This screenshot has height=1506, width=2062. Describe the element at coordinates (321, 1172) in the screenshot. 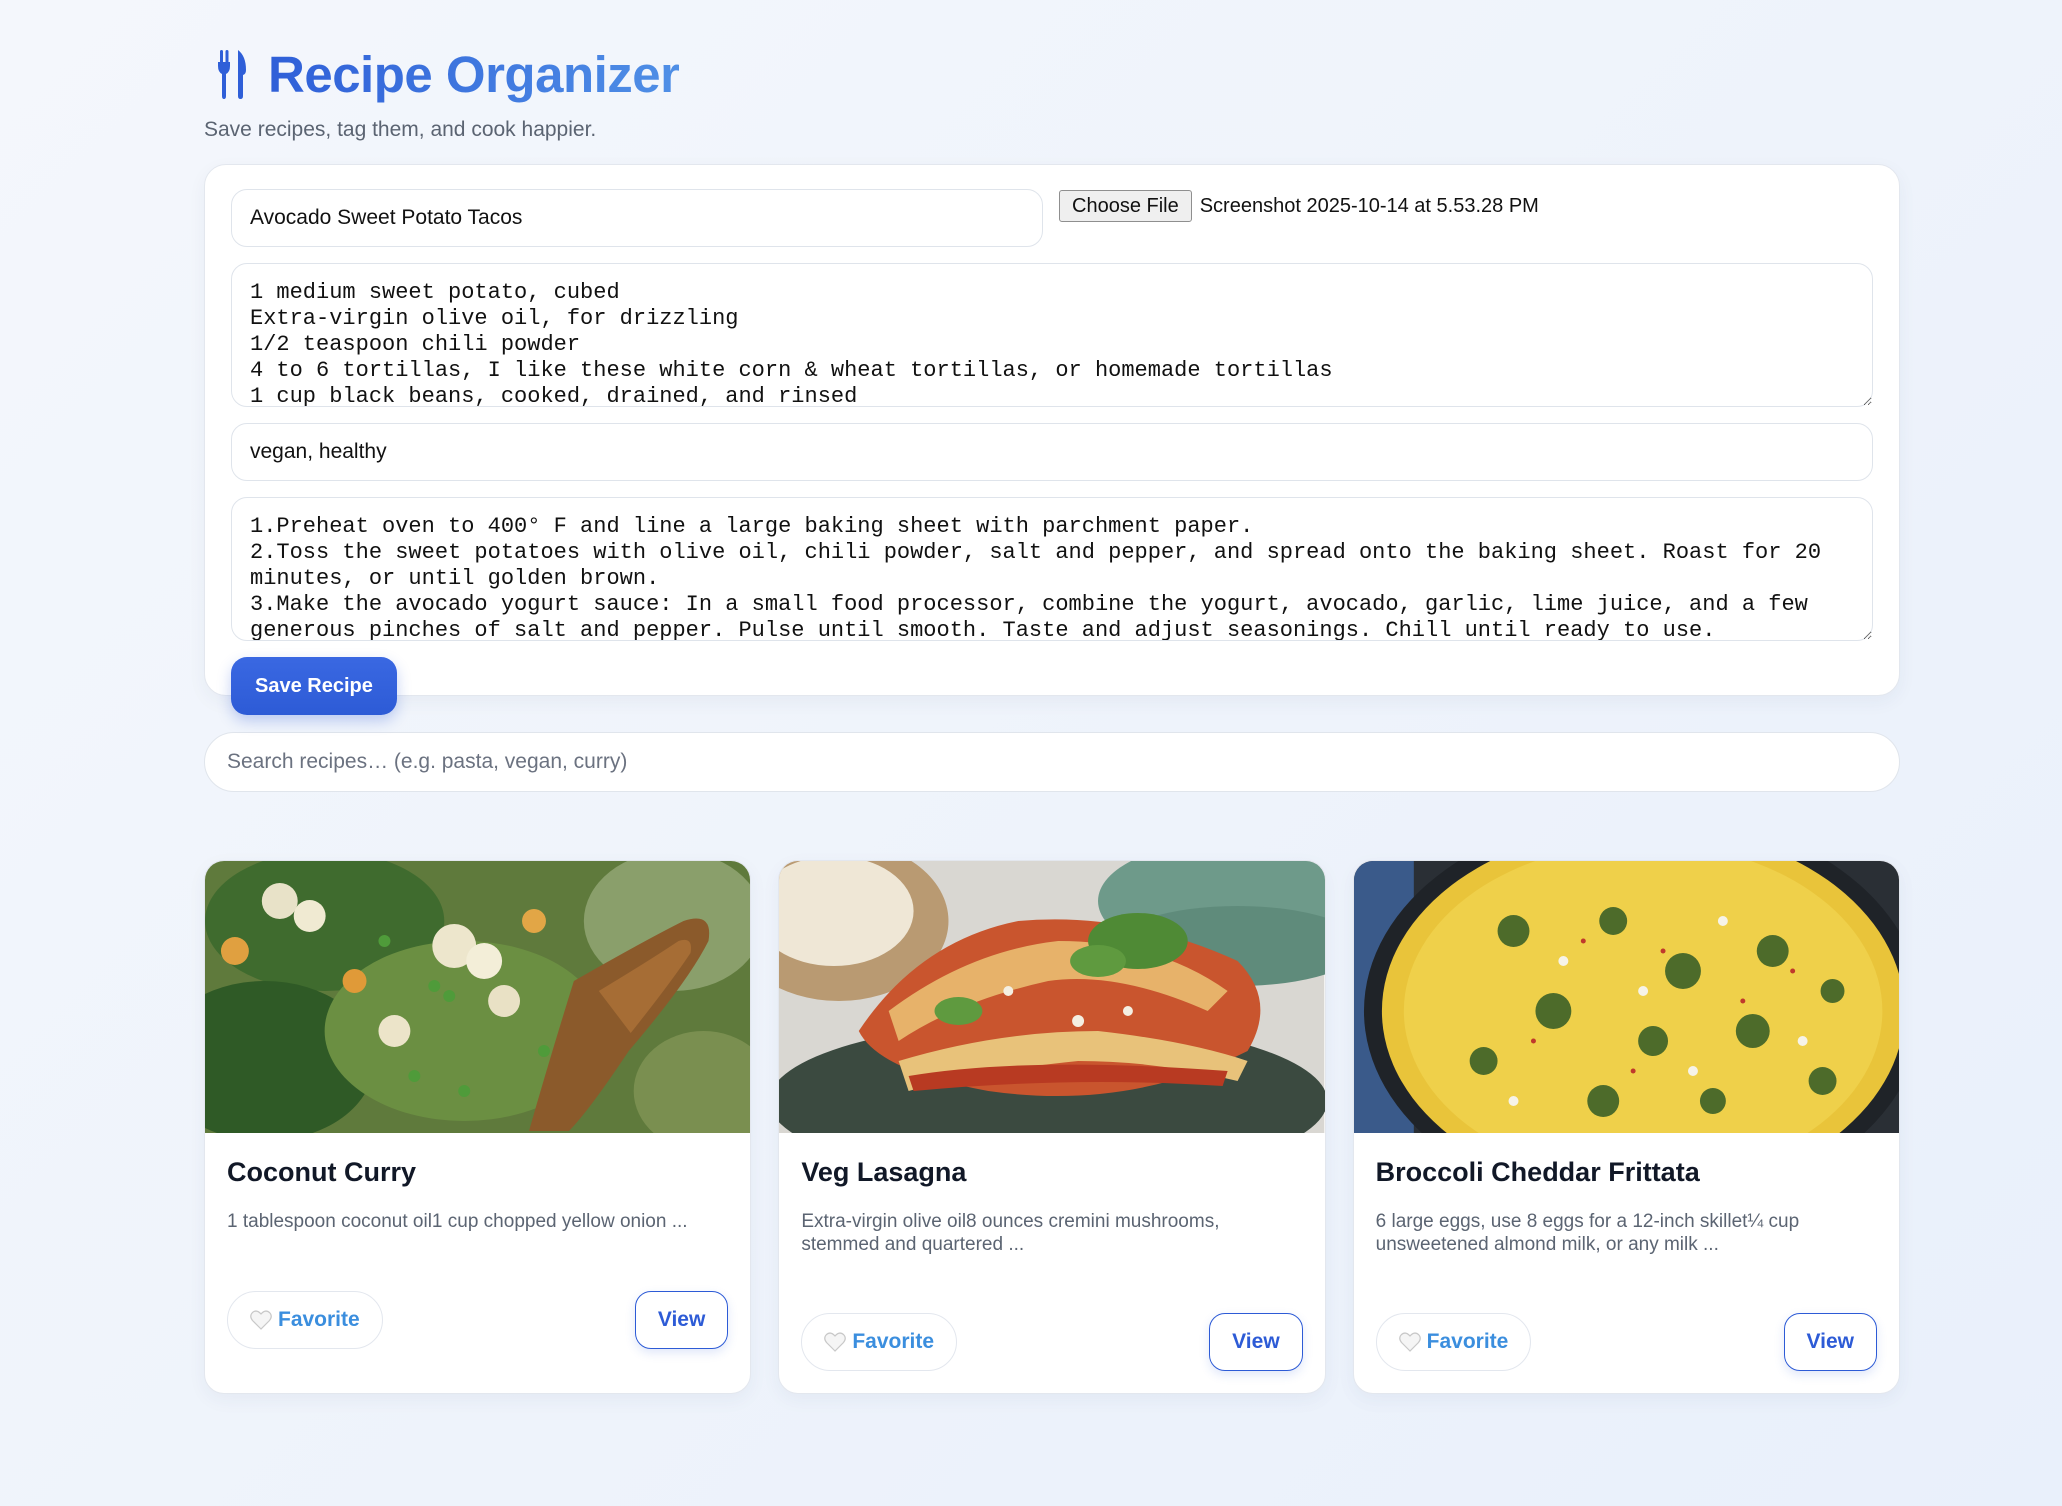

I see `recipe-title: Coconut Curry` at that location.